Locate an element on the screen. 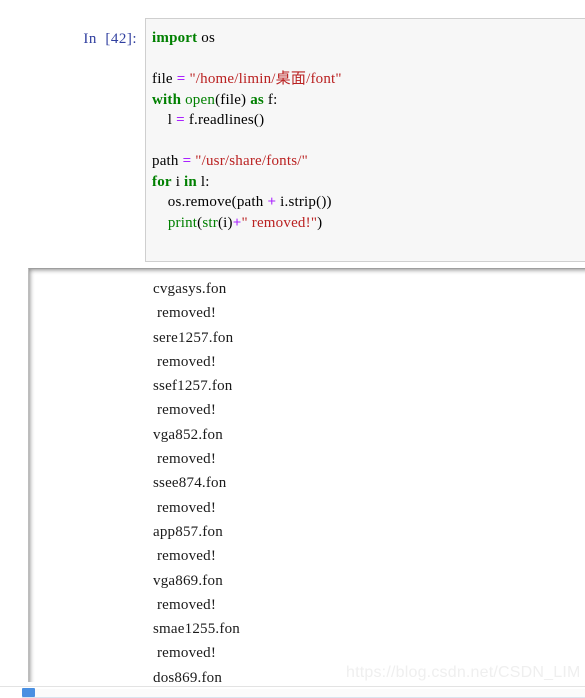 Image resolution: width=585 pixels, height=698 pixels. code-token: "/home/limin/桌面/font" is located at coordinates (265, 79).